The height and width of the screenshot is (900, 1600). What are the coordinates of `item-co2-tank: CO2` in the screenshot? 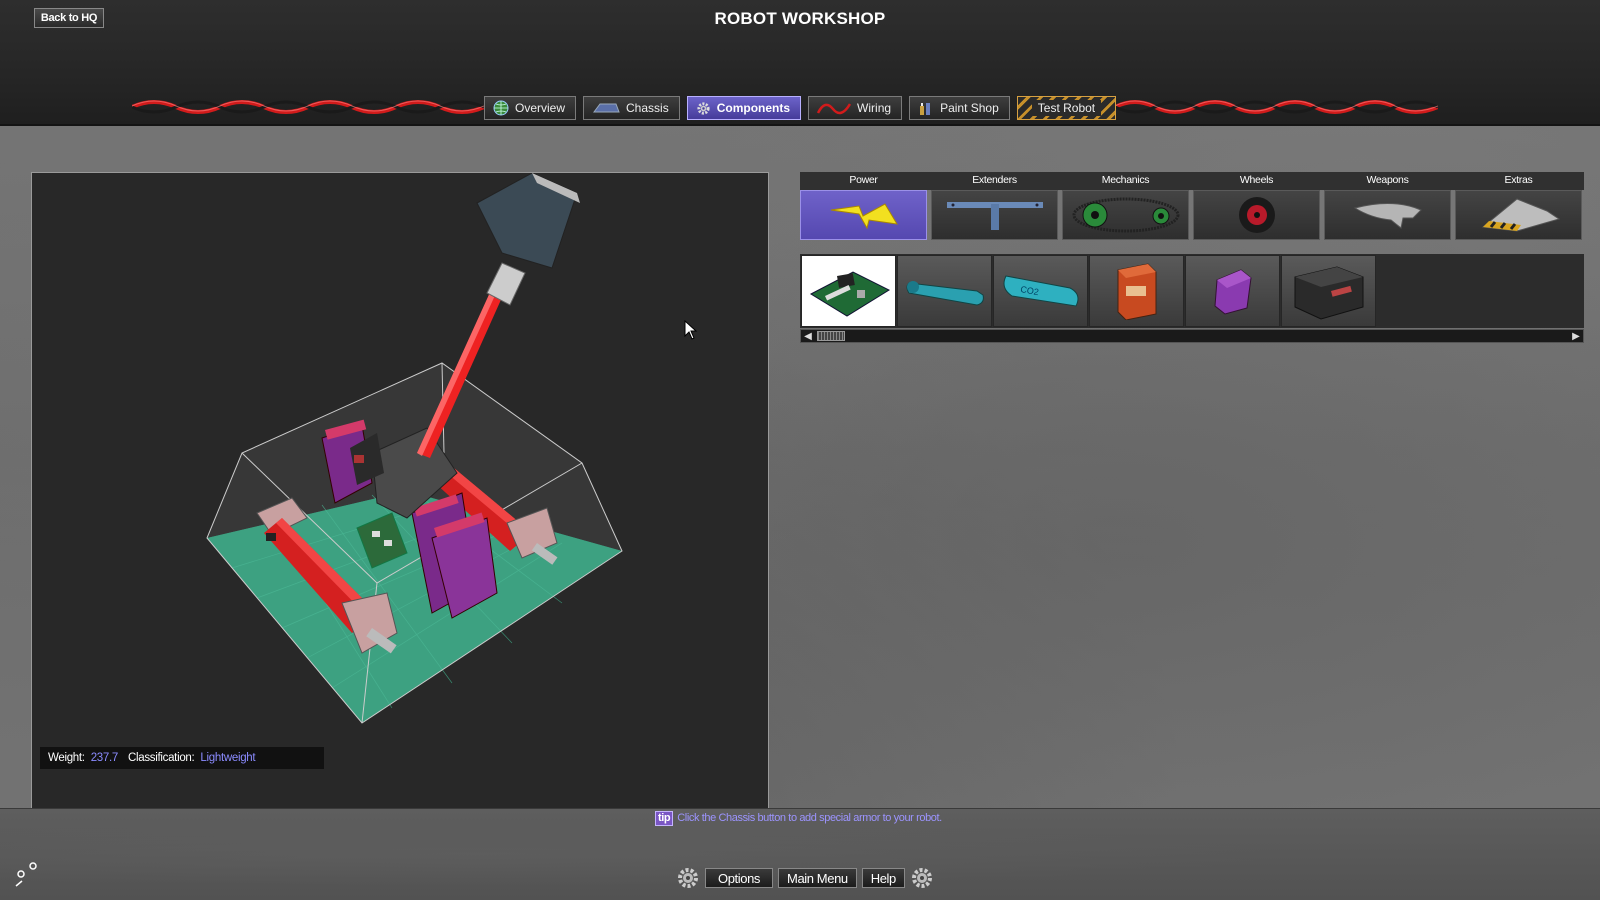 It's located at (1040, 291).